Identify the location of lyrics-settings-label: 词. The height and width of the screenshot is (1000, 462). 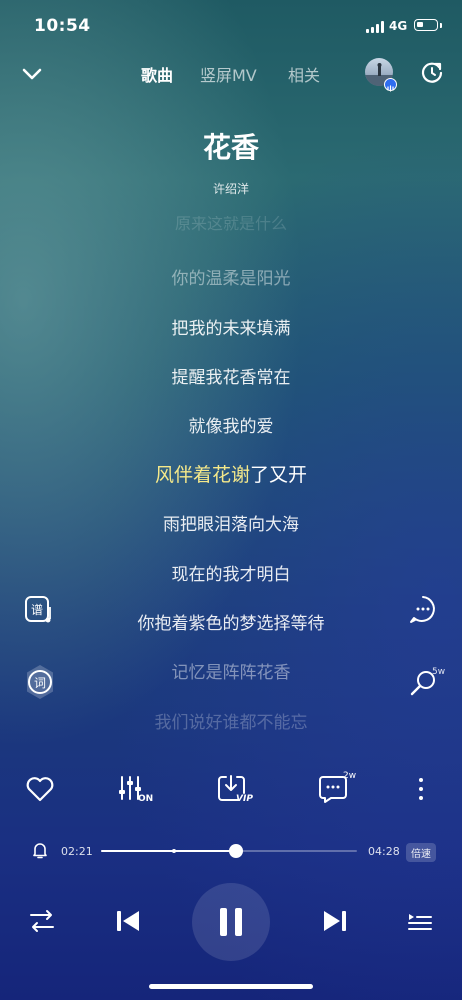
(40, 683).